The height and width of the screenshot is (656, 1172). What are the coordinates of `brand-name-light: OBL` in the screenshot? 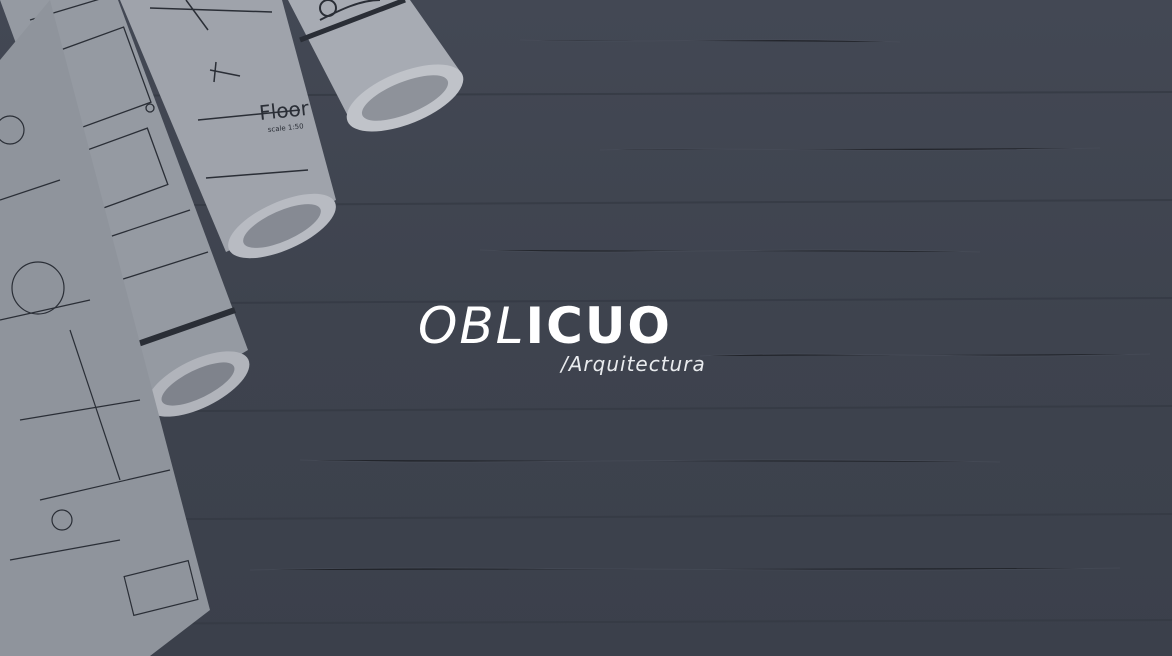 It's located at (472, 326).